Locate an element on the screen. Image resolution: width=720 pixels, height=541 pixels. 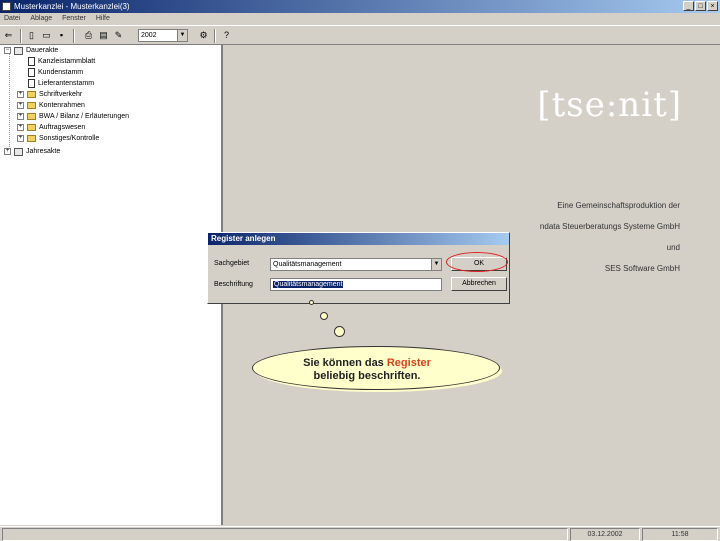
menu-hilfe: Hilfe is located at coordinates (103, 18).